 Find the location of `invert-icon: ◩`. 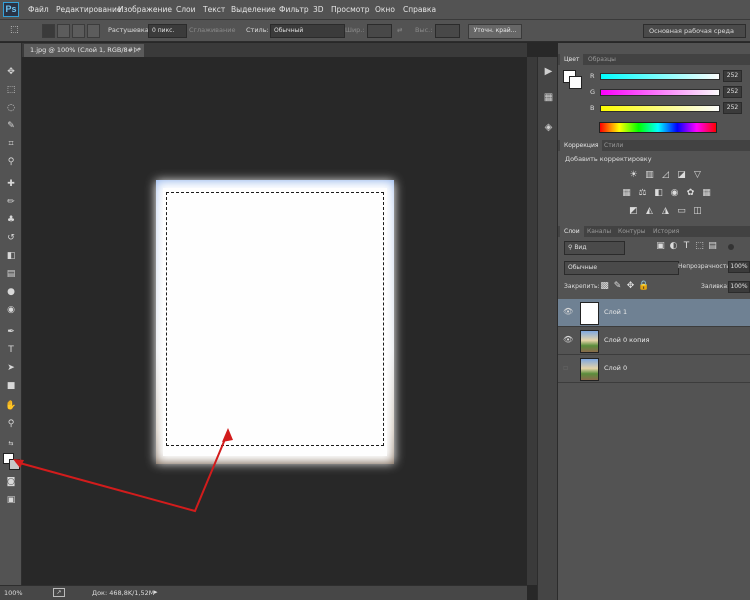

invert-icon: ◩ is located at coordinates (633, 211).